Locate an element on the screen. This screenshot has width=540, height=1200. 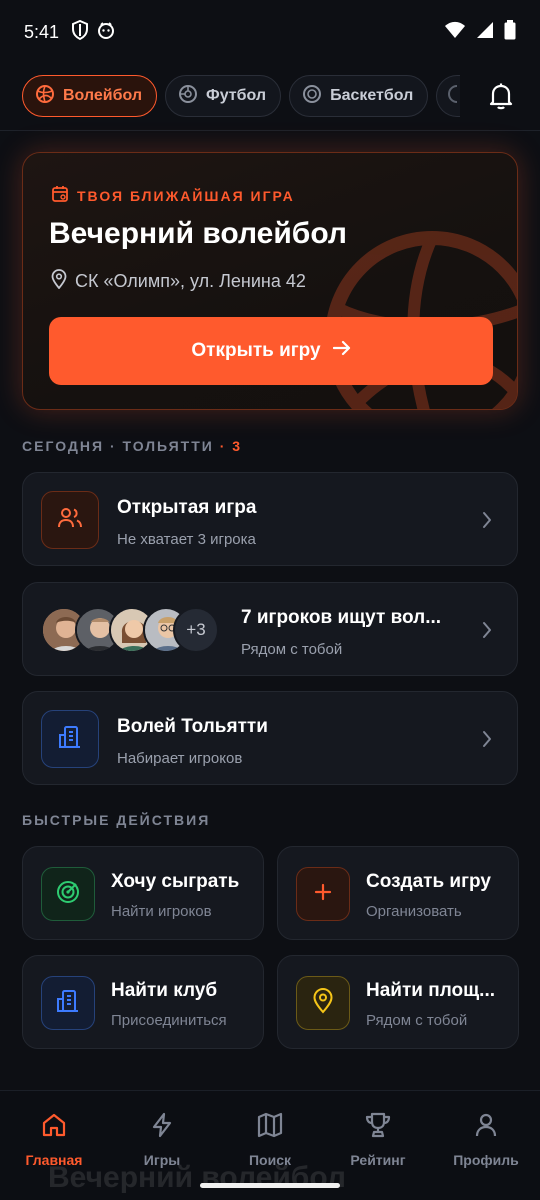
kicker-text: ТВОЯ БЛИЖАЙШАЯ ИГРА is located at coordinates (186, 195).